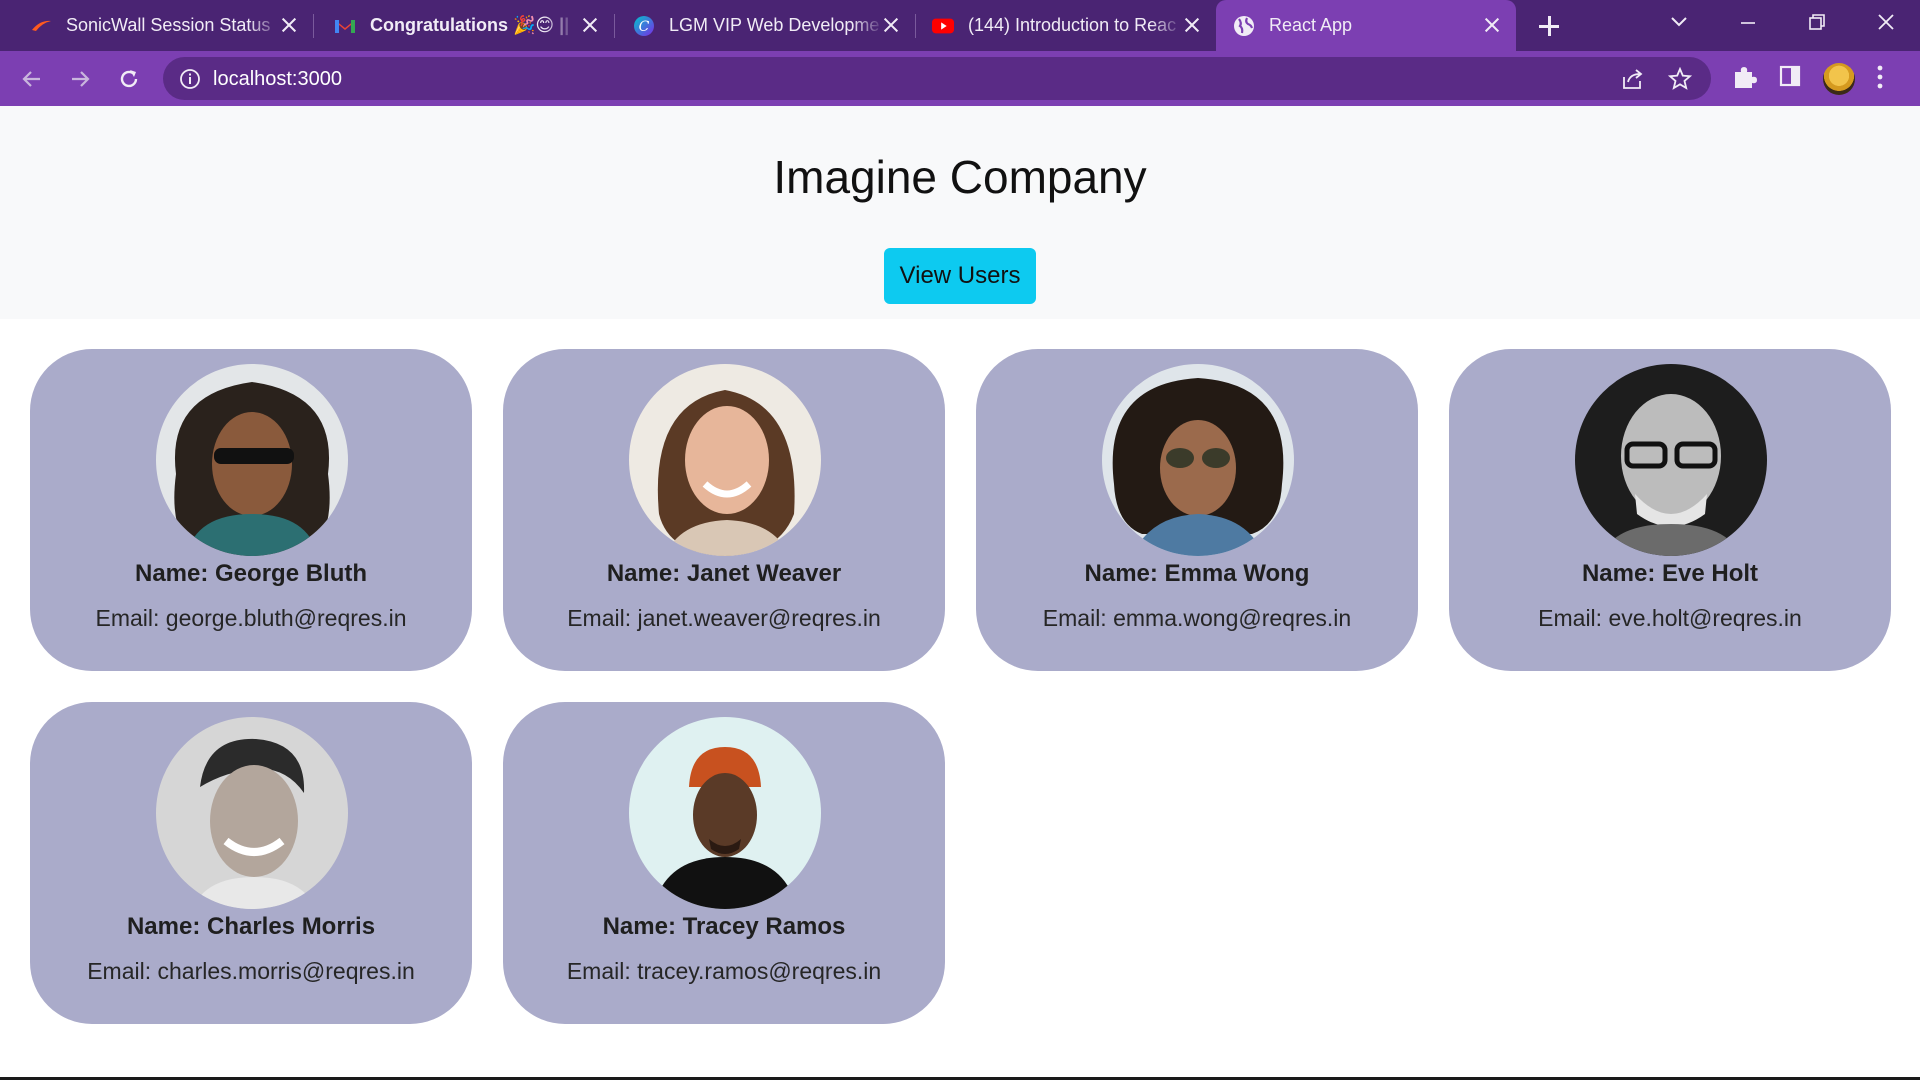 The height and width of the screenshot is (1080, 1920). Describe the element at coordinates (277, 79) in the screenshot. I see `url-text: localhost:3000` at that location.